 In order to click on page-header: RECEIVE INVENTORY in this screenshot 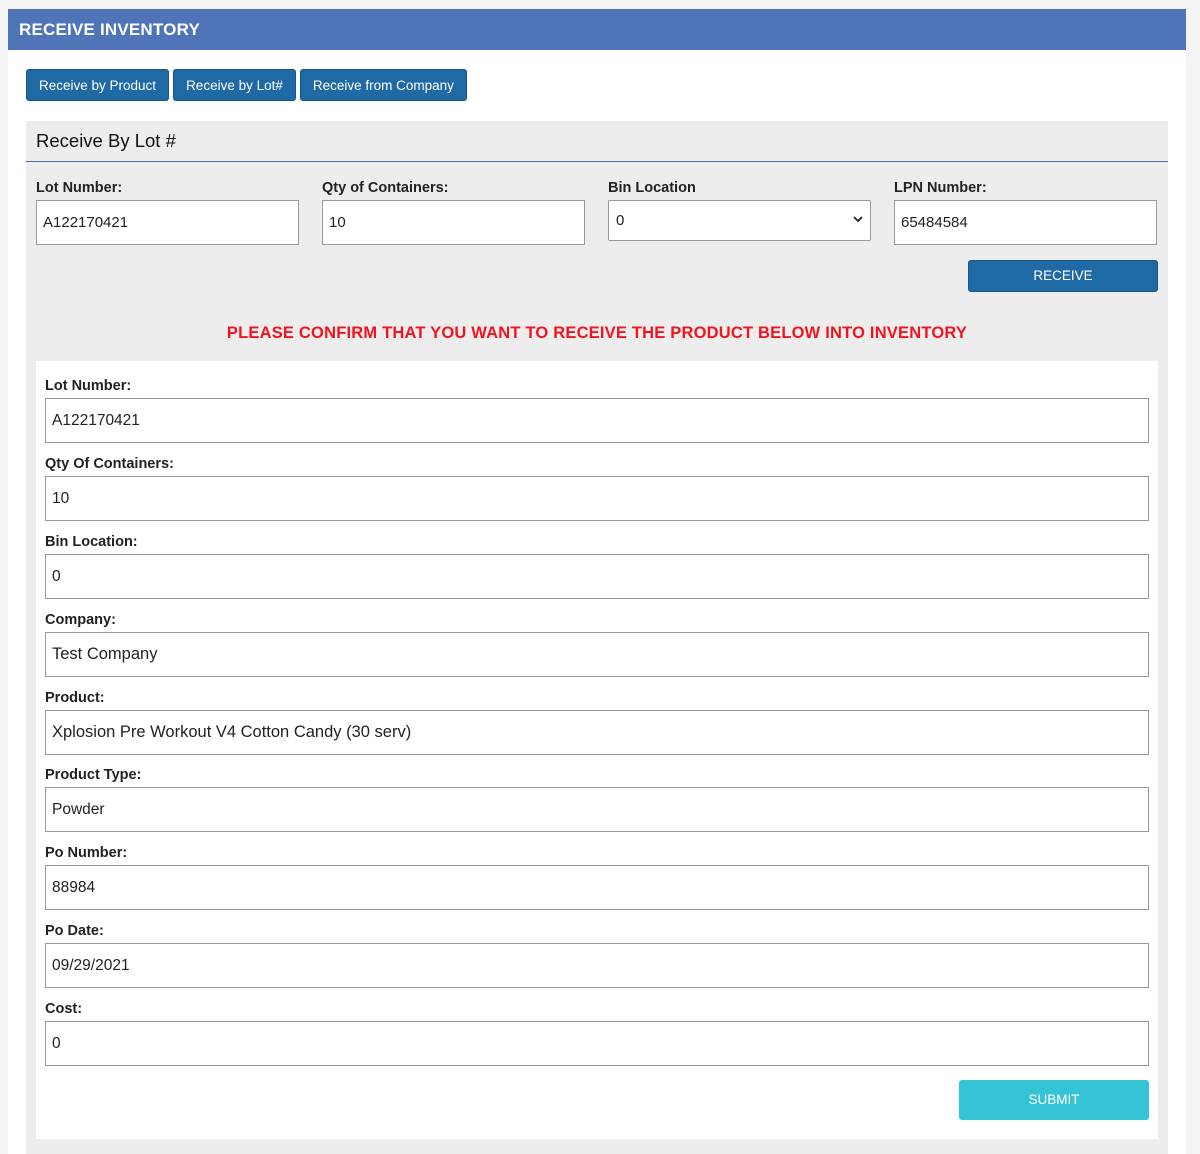, I will do `click(597, 29)`.